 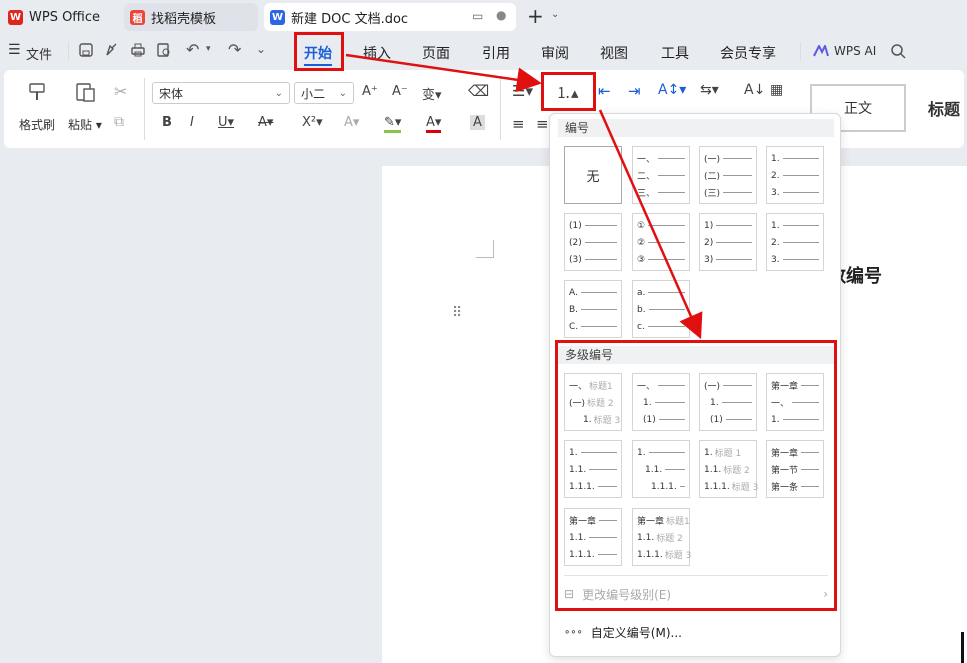 I want to click on undo-icon: ↶, so click(x=192, y=49).